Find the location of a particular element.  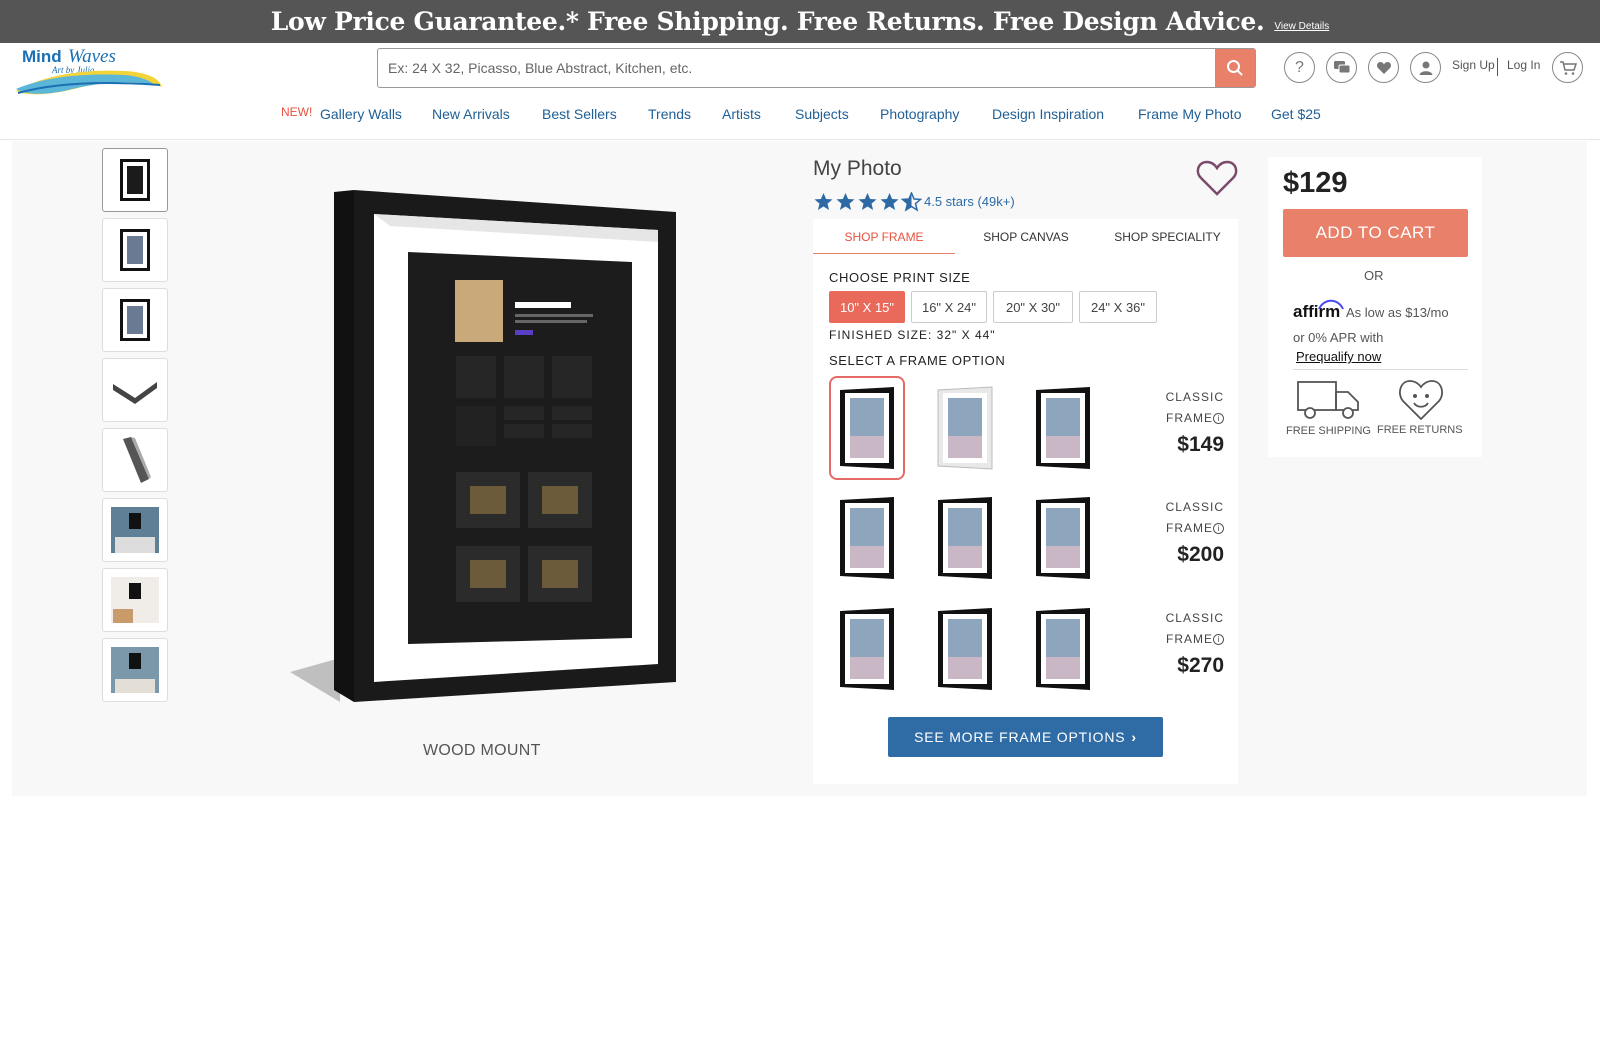

frame-row-1-label-2: FRAME is located at coordinates (1189, 418).